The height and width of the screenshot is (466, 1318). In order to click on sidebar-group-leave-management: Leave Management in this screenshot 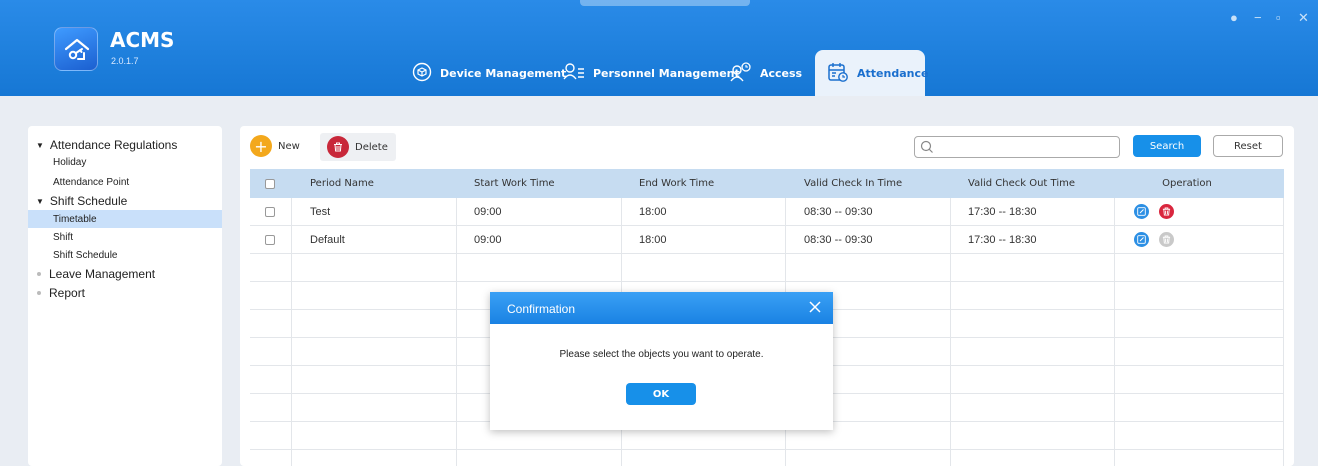, I will do `click(95, 274)`.